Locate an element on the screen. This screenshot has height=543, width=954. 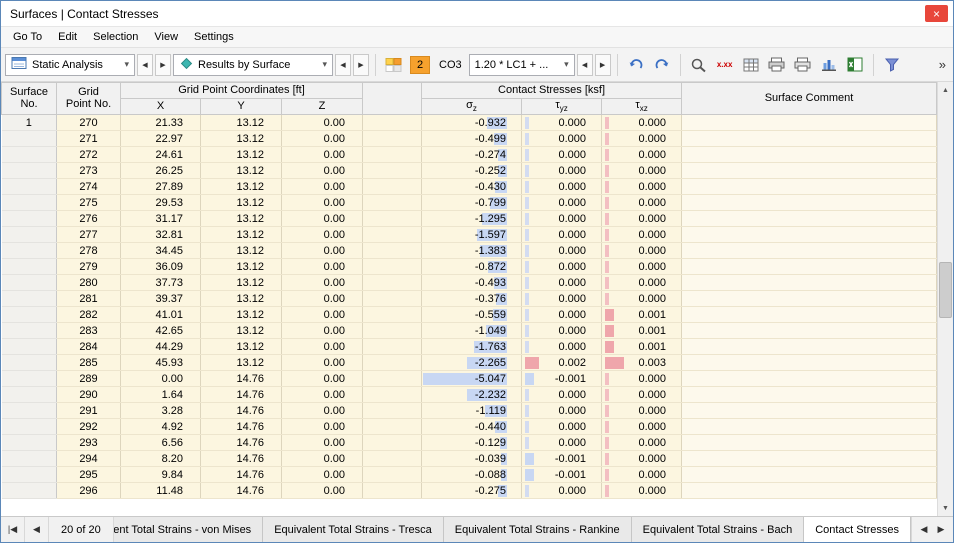
table-row: 289 0.00 14.76 0.00 -5.047 -0.001 0.000 is located at coordinates (469, 378).